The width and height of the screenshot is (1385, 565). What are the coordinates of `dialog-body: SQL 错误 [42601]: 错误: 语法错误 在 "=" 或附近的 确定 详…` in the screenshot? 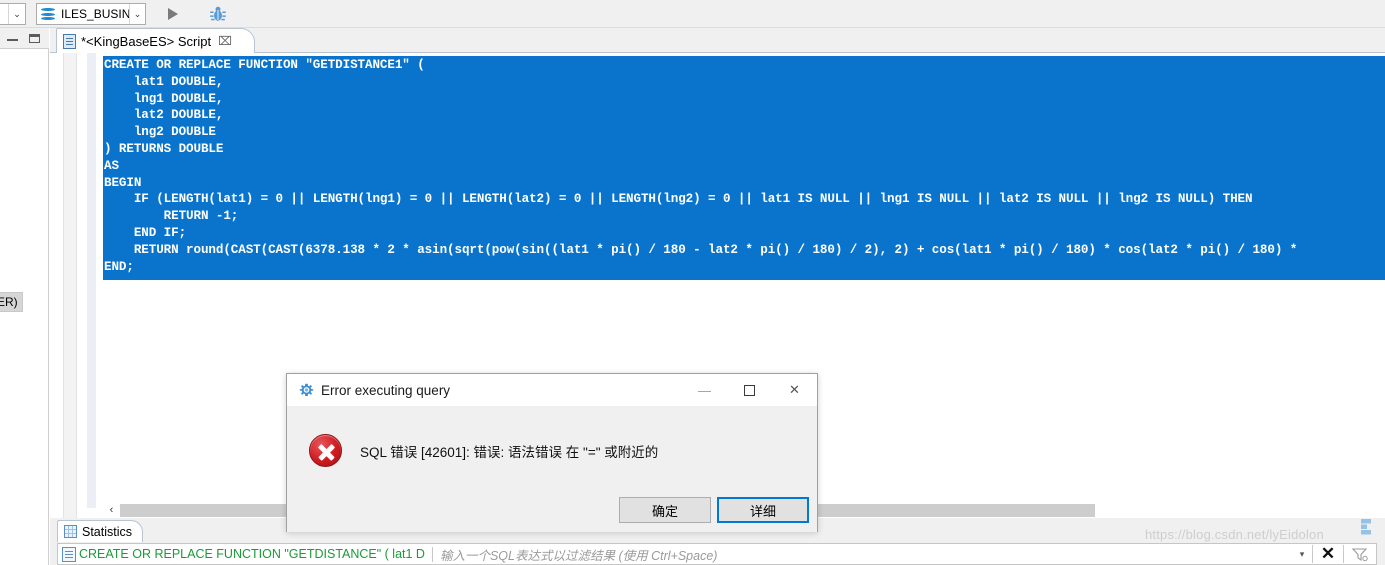 It's located at (552, 469).